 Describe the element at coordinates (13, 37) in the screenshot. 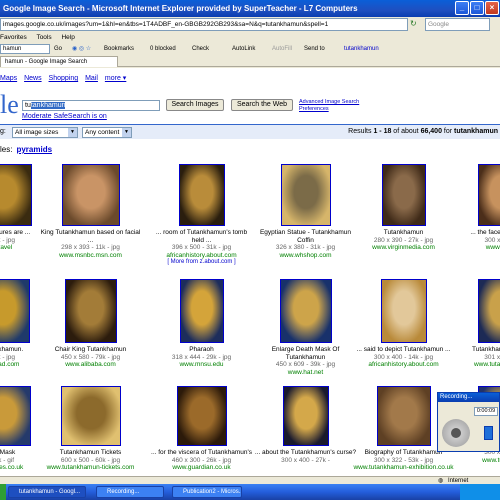

I see `menu-favorites: Favorites` at that location.